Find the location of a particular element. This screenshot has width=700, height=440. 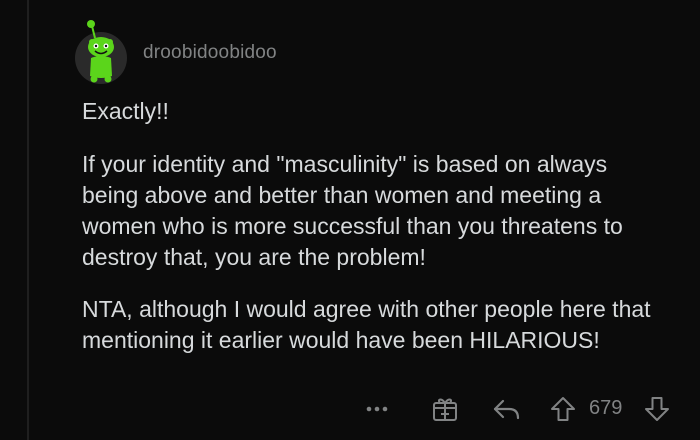

reply-arrow-icon is located at coordinates (507, 409).